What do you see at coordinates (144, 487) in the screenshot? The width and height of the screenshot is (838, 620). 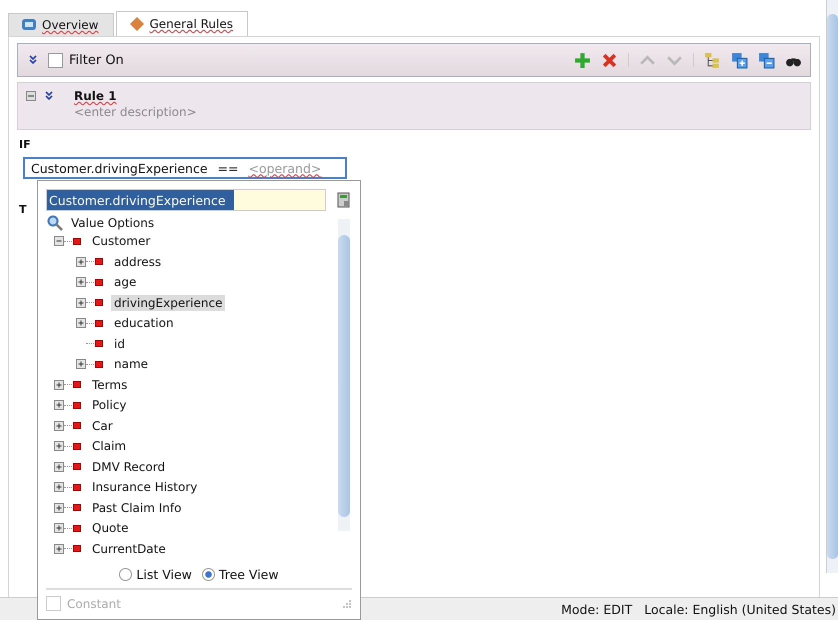 I see `tree-item: Insurance History` at bounding box center [144, 487].